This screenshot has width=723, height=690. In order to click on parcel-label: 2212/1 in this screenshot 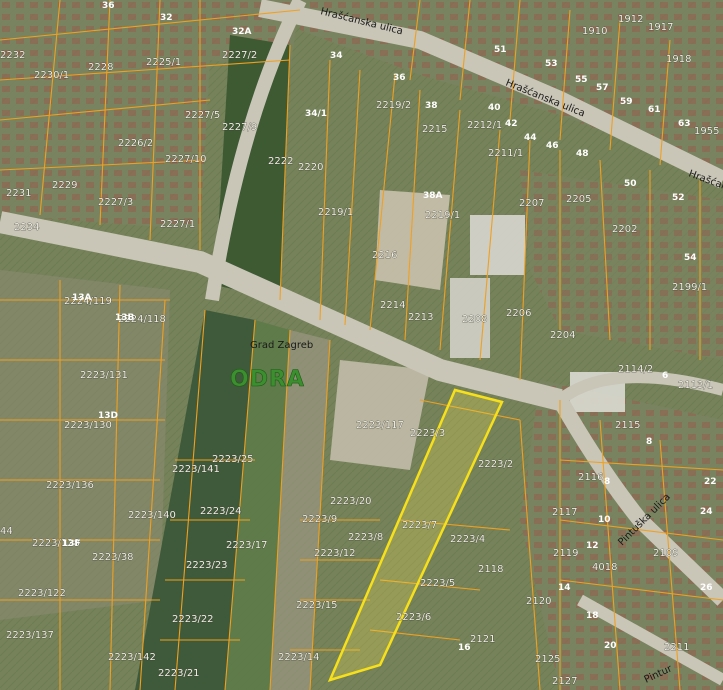, I will do `click(484, 125)`.